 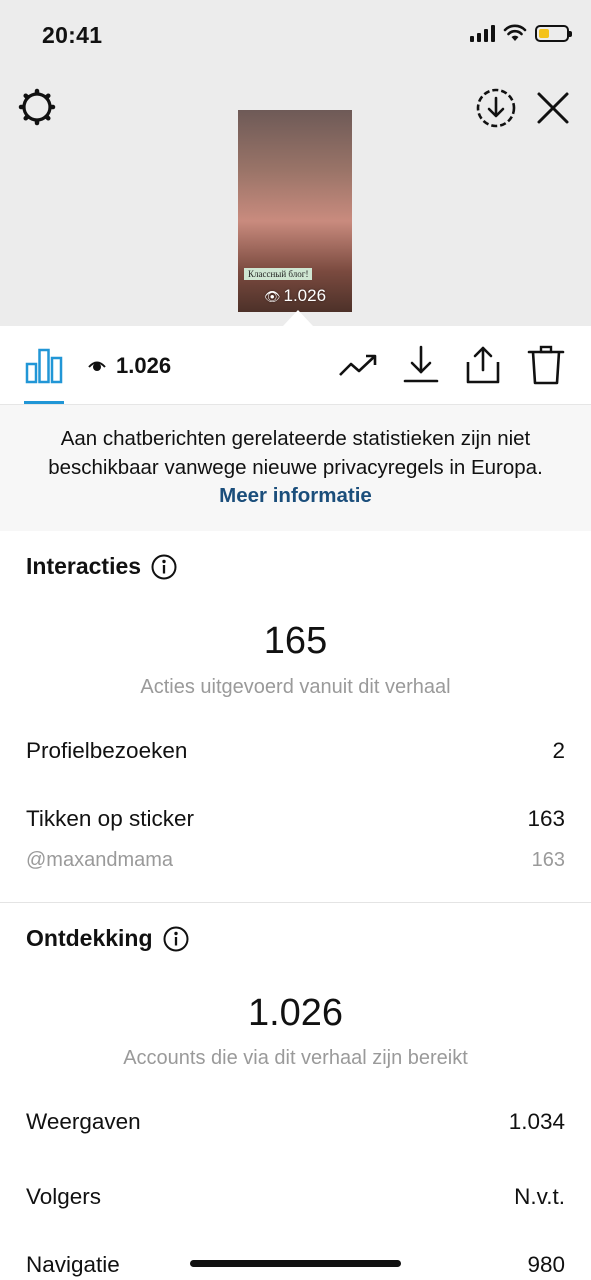 What do you see at coordinates (553, 33) in the screenshot?
I see `battery-icon` at bounding box center [553, 33].